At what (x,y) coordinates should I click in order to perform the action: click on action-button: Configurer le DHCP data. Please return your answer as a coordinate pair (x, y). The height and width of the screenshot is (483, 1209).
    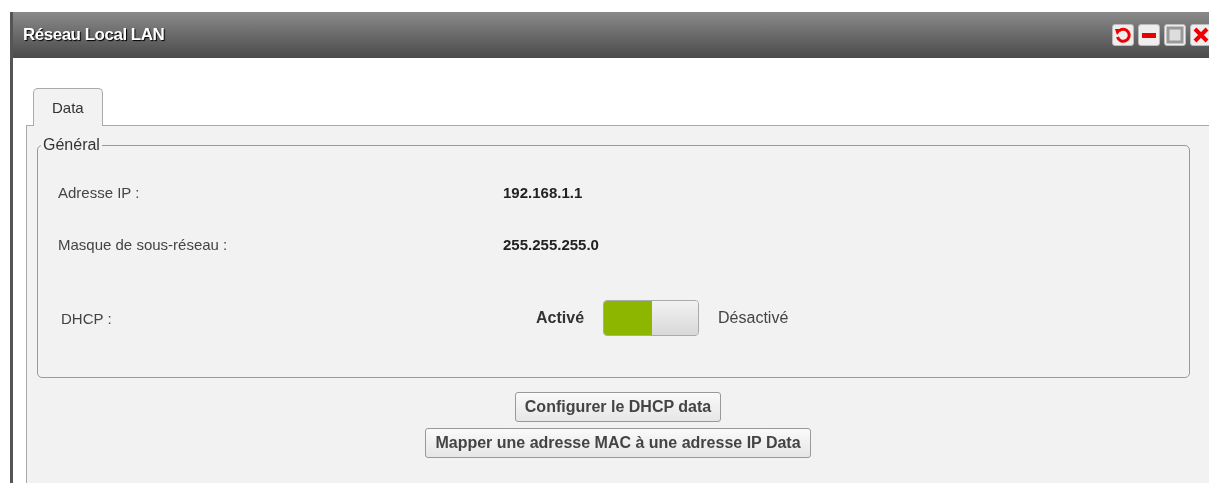
    Looking at the image, I should click on (618, 407).